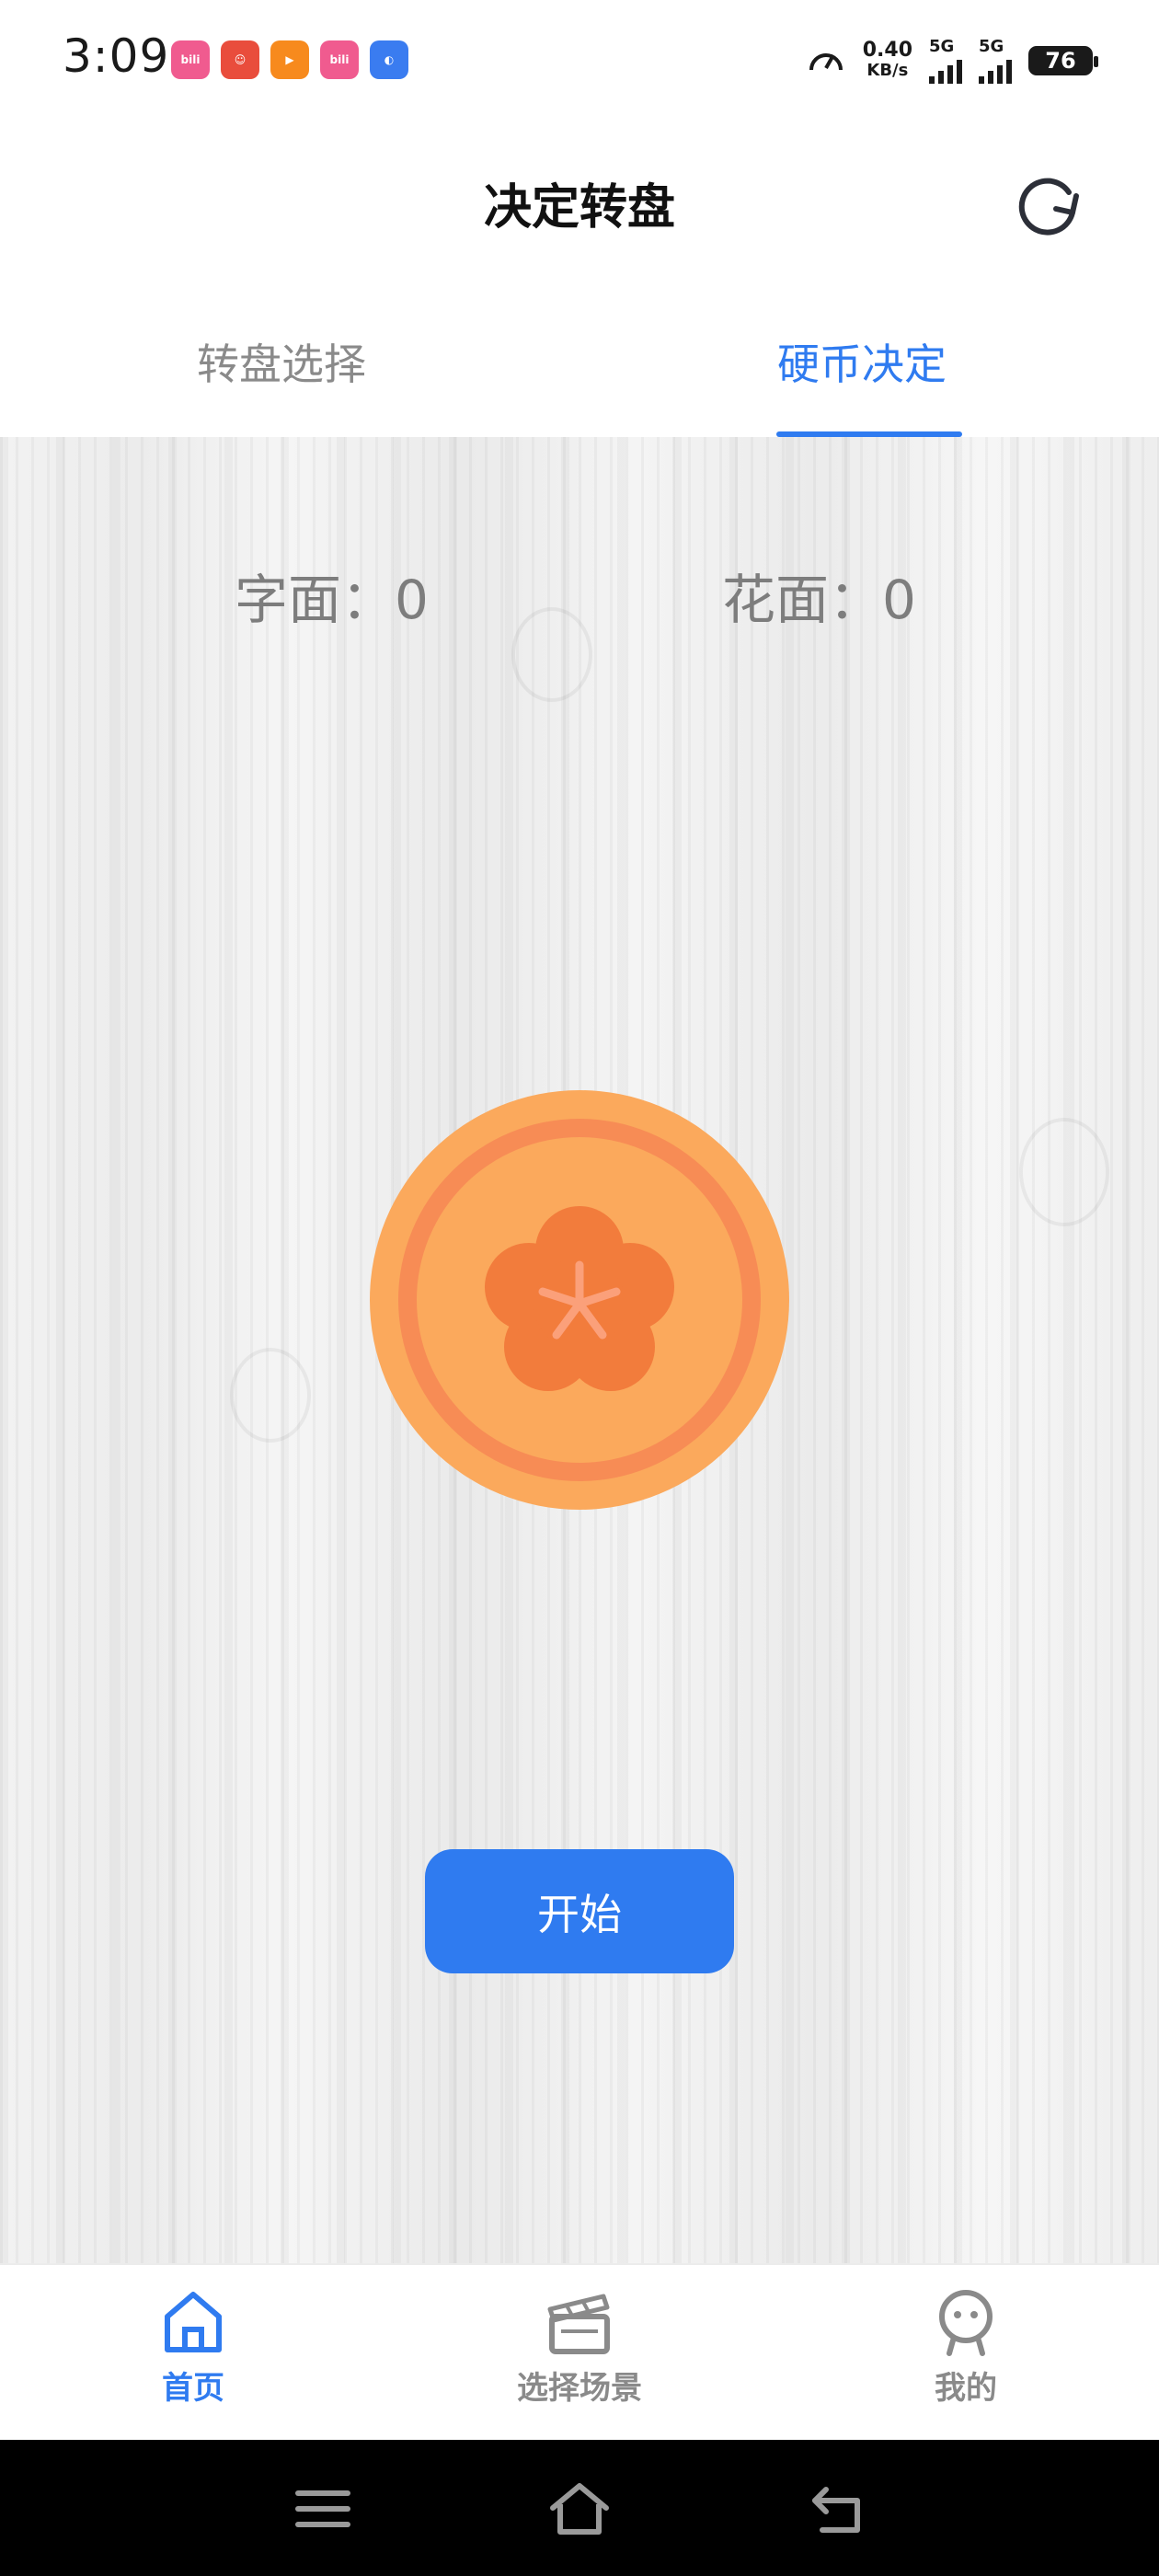  What do you see at coordinates (887, 50) in the screenshot?
I see `speed-value: 0.40` at bounding box center [887, 50].